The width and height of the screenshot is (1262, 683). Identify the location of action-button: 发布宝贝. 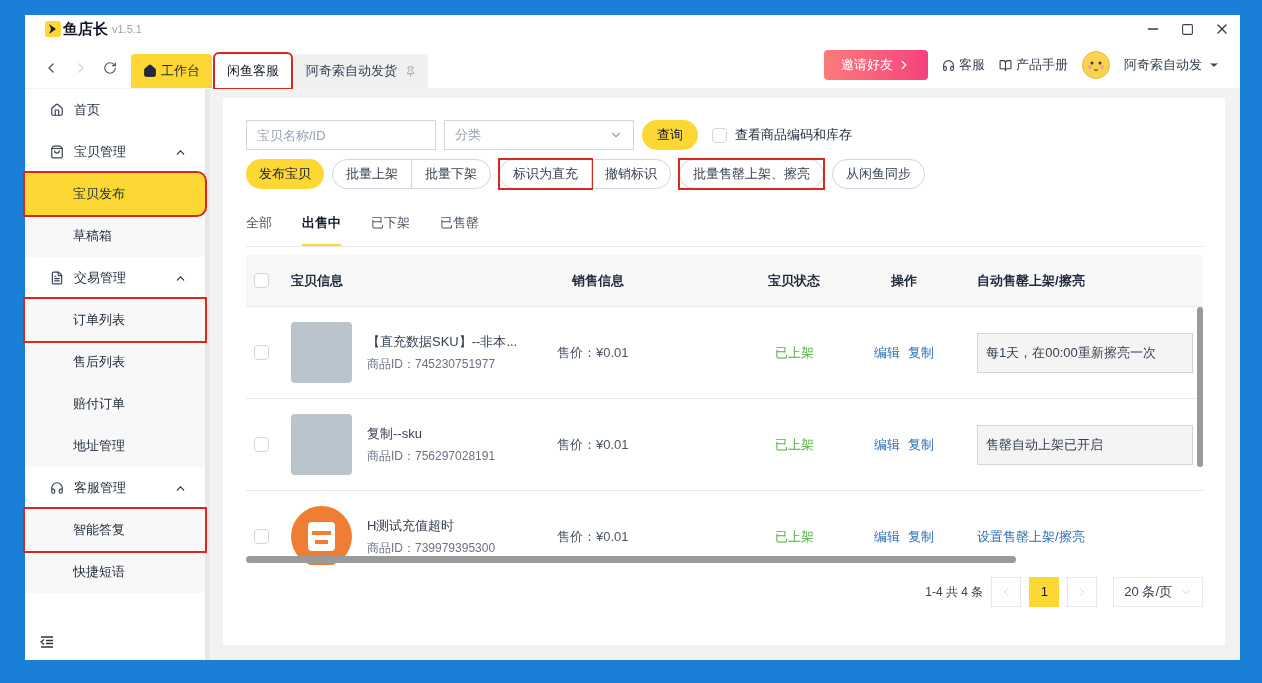
(285, 174).